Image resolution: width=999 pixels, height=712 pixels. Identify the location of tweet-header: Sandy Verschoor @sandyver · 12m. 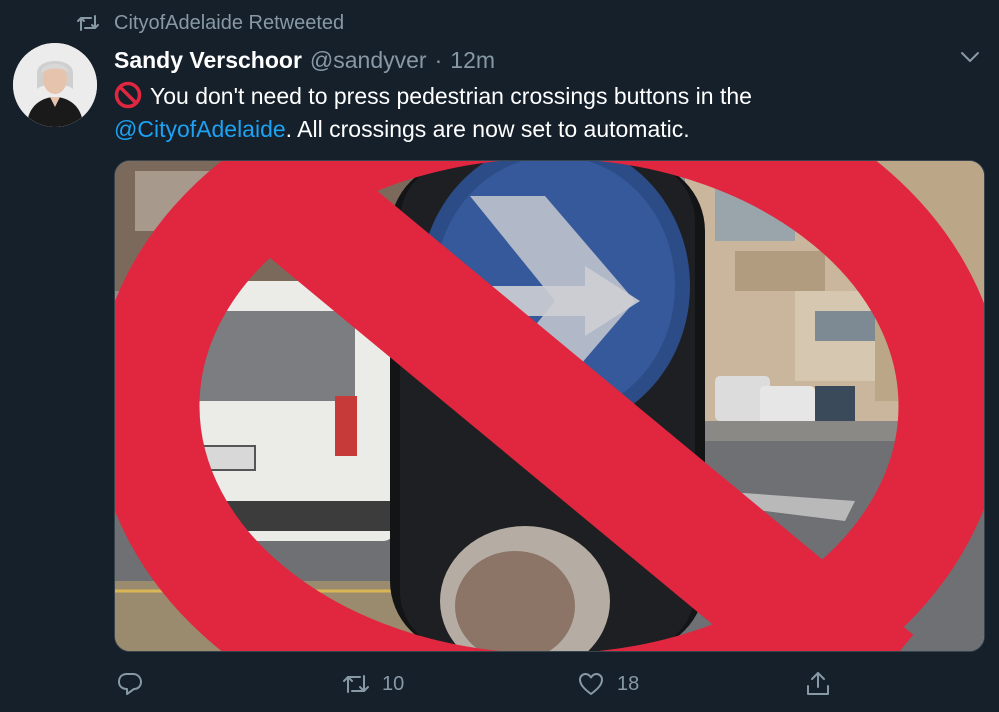
(304, 60).